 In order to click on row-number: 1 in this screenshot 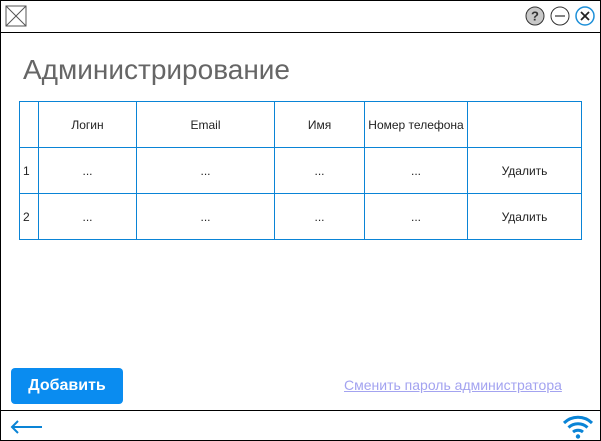, I will do `click(29, 170)`.